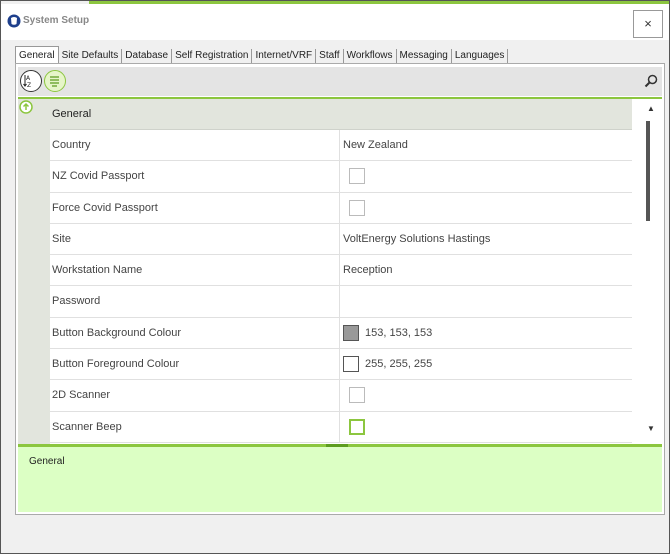  What do you see at coordinates (357, 176) in the screenshot?
I see `nz-covid-passport-checkbox` at bounding box center [357, 176].